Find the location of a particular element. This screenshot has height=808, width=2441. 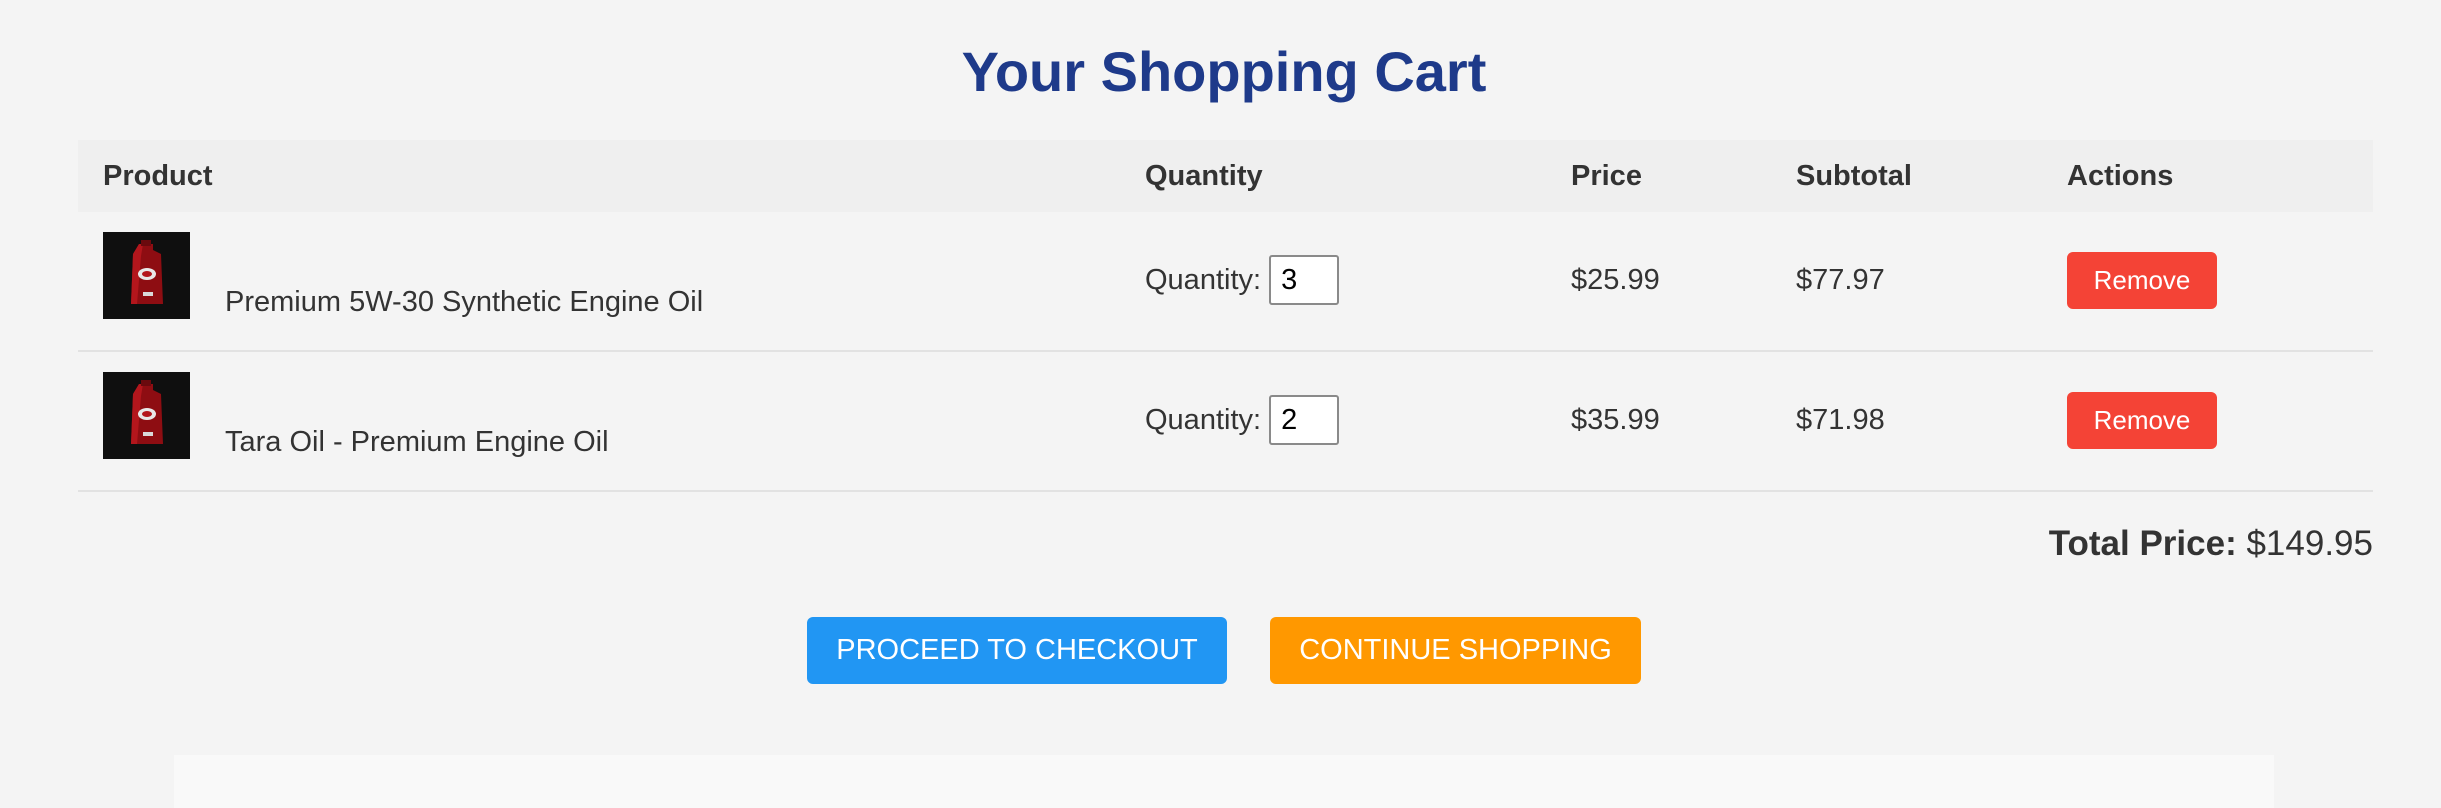

header-subtotal: Subtotal is located at coordinates (1854, 176).